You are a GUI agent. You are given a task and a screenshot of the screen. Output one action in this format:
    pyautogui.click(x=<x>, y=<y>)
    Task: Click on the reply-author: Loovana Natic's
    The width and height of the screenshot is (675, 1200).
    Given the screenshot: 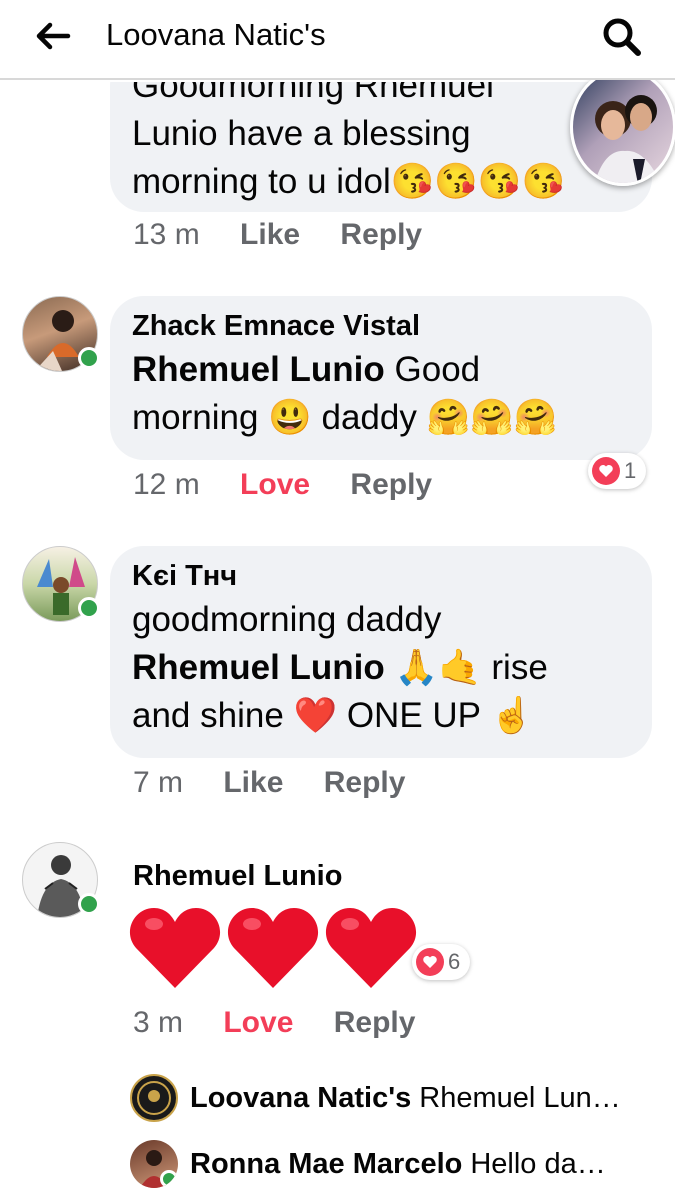 What is the action you would take?
    pyautogui.click(x=300, y=1098)
    